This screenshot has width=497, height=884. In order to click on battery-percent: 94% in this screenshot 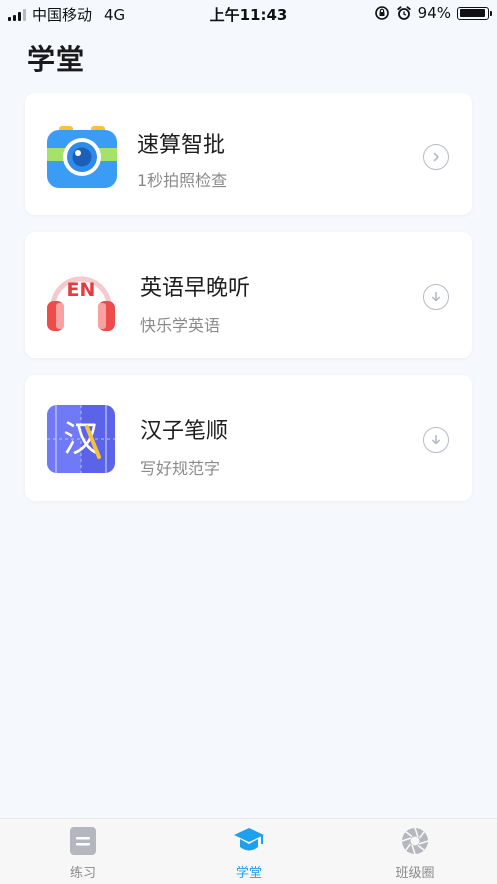, I will do `click(434, 13)`.